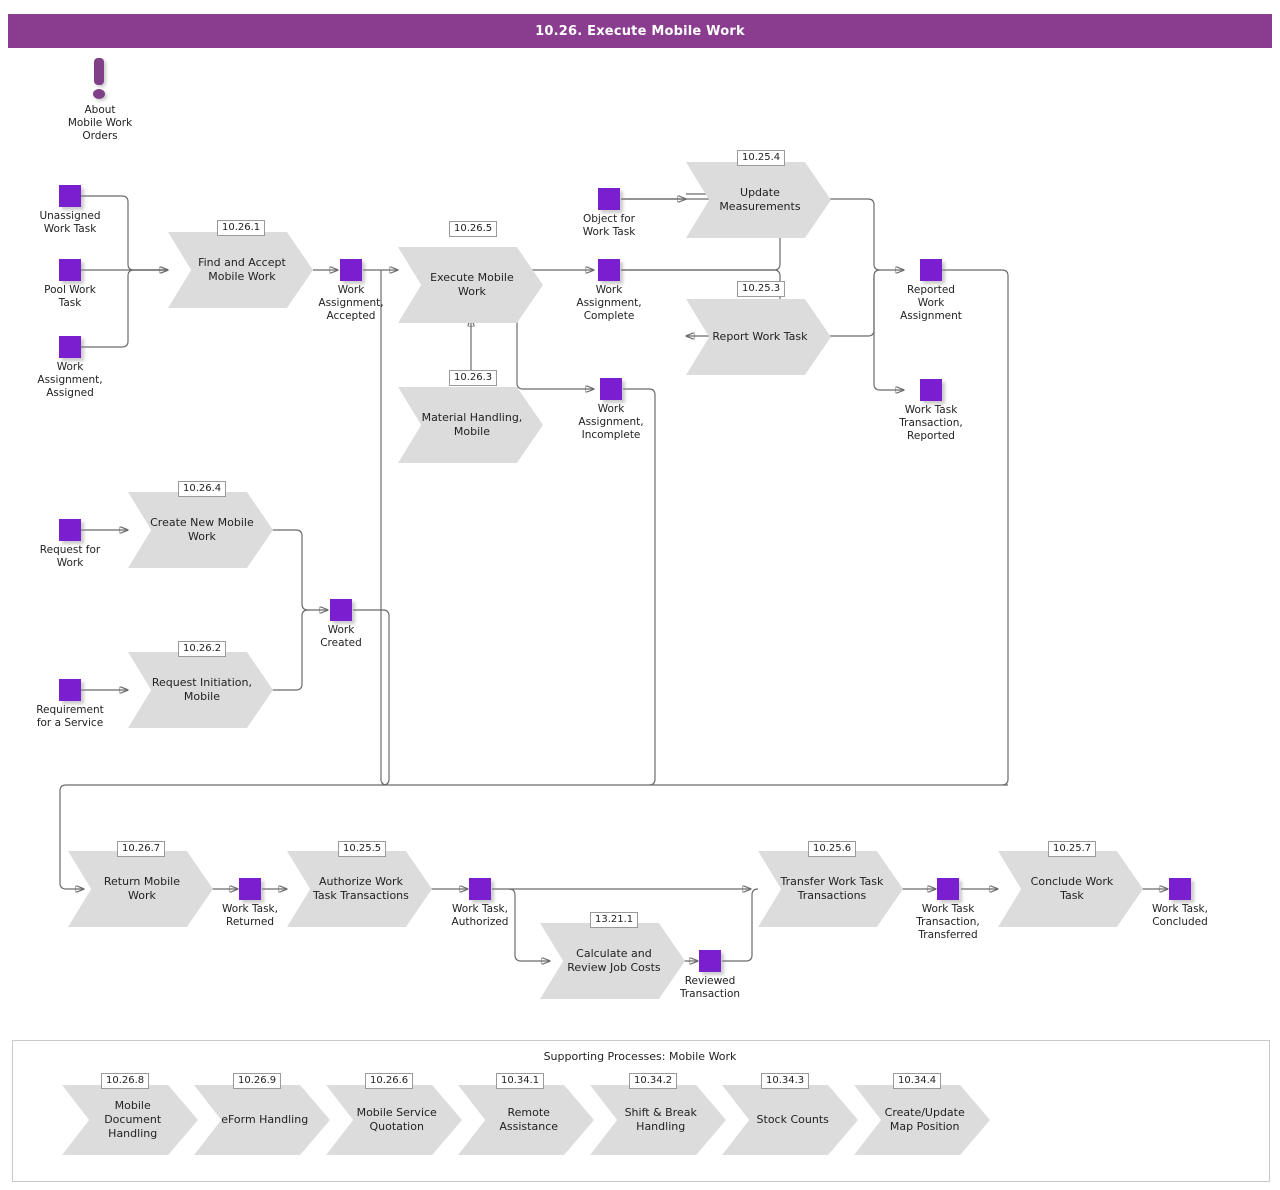 Image resolution: width=1280 pixels, height=1190 pixels. I want to click on supporting-process-stock-counts: Stock Counts, so click(792, 1122).